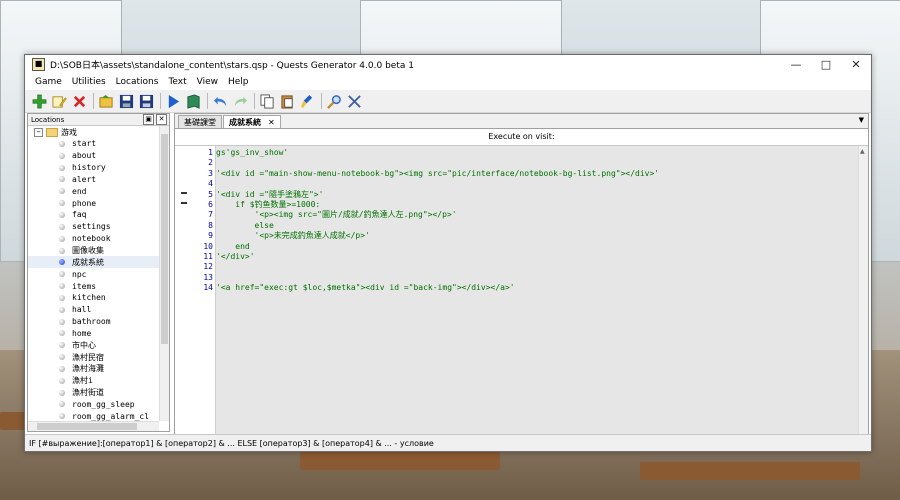  Describe the element at coordinates (93, 357) in the screenshot. I see `location-item: 漁村民宿` at that location.